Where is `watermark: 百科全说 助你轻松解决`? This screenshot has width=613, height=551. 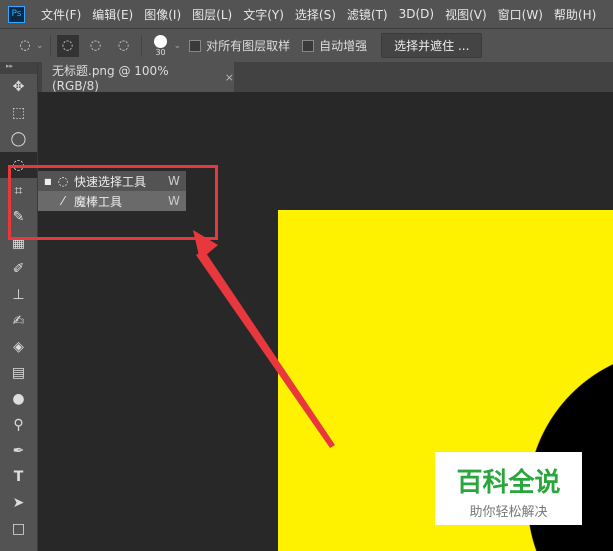
watermark: 百科全说 助你轻松解决 is located at coordinates (508, 488).